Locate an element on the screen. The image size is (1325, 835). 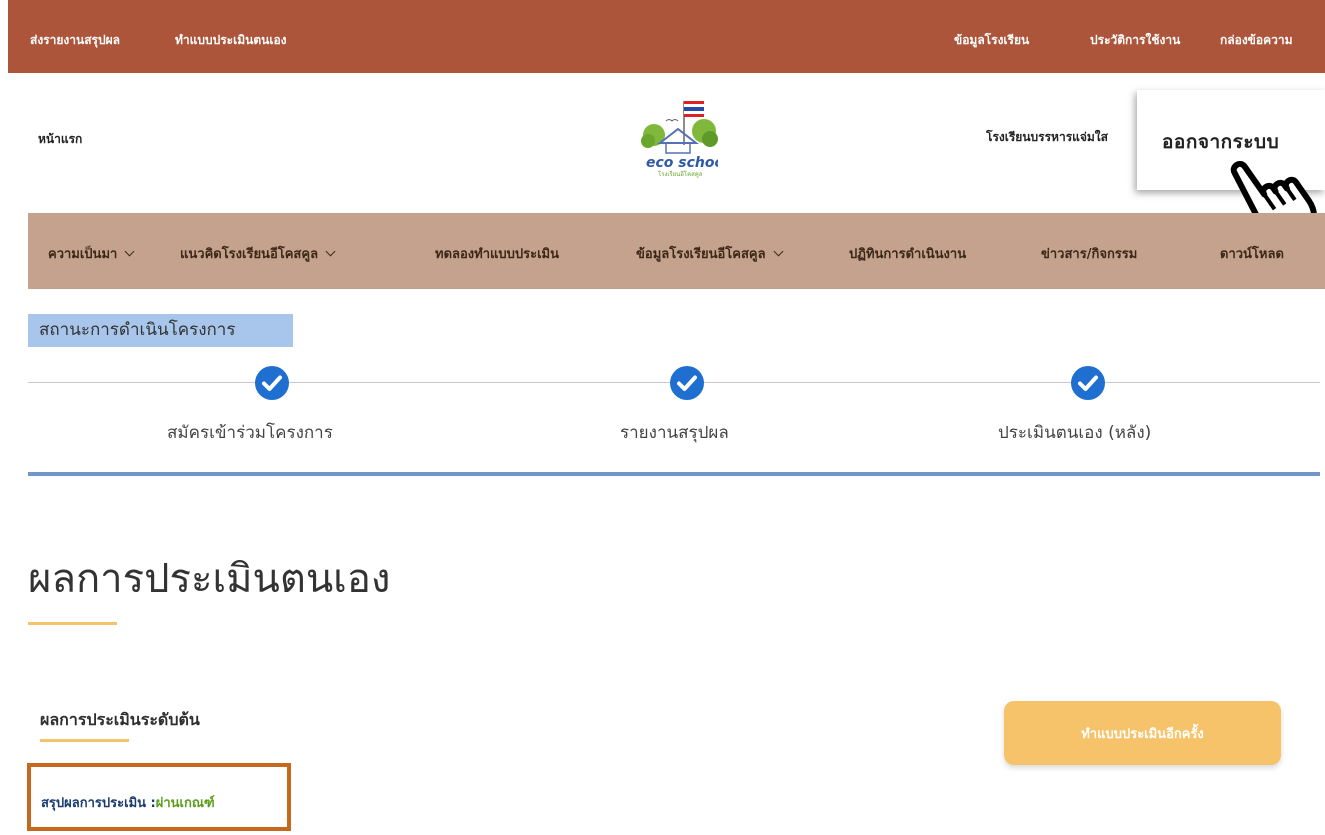
nav-item-concept: แนวคิดโรงเรียนอีโคสคูล is located at coordinates (258, 253).